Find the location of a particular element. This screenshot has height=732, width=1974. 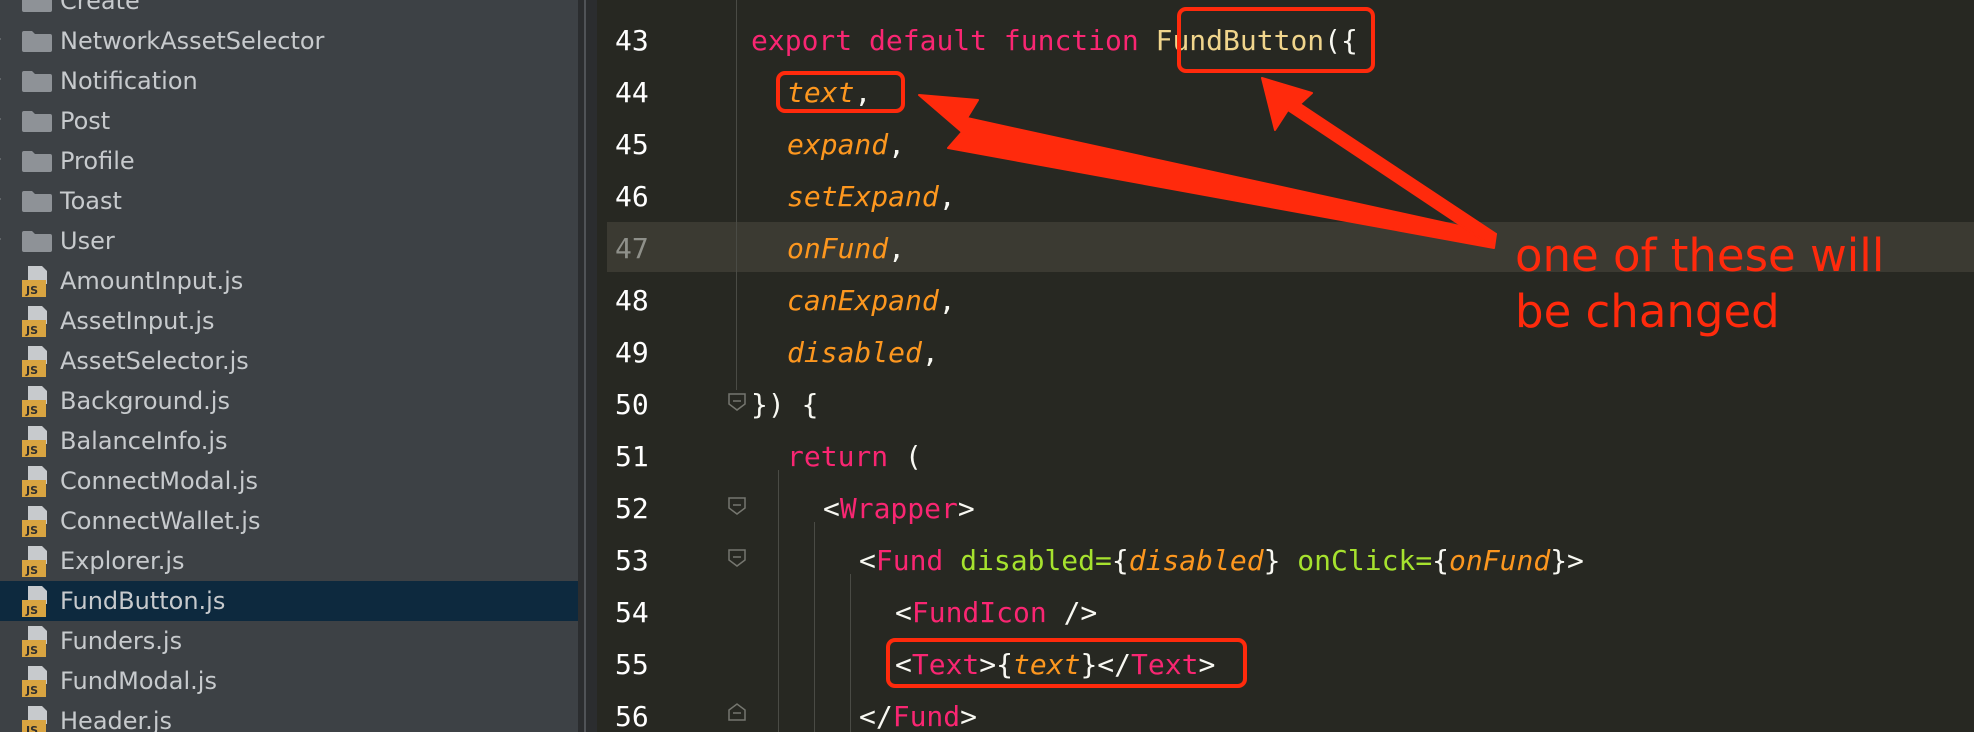

annotation-arrows is located at coordinates (1207, 163).